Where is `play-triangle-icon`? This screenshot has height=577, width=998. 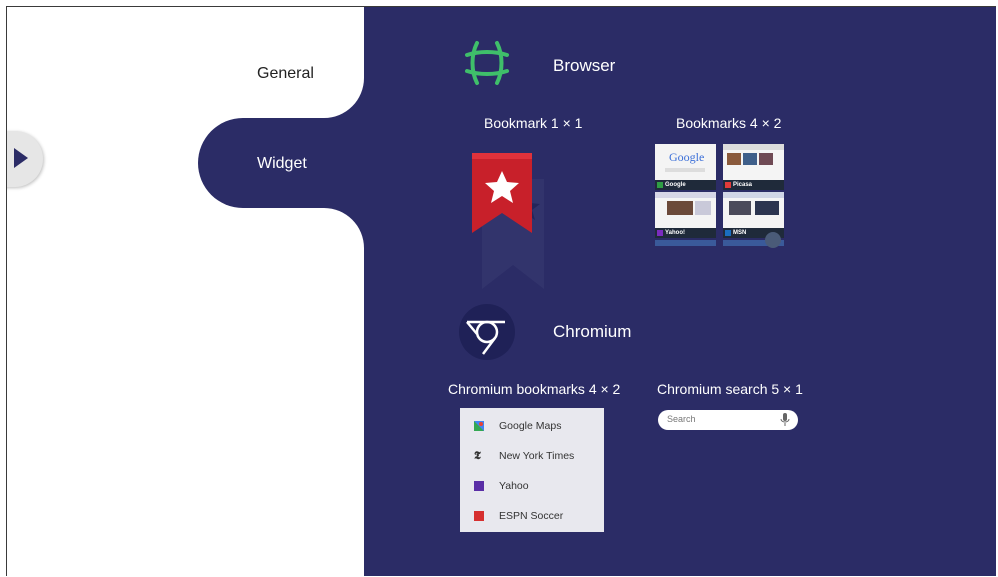
play-triangle-icon is located at coordinates (21, 158).